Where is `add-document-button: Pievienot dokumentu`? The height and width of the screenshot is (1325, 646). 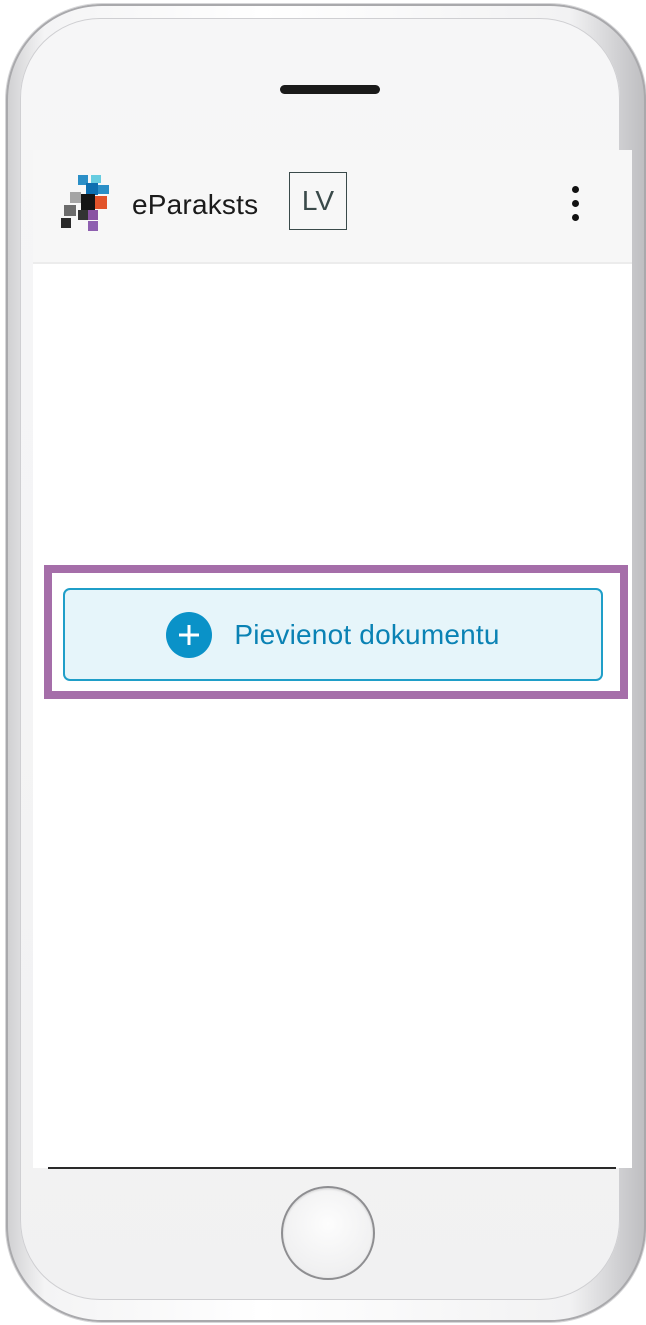
add-document-button: Pievienot dokumentu is located at coordinates (333, 634).